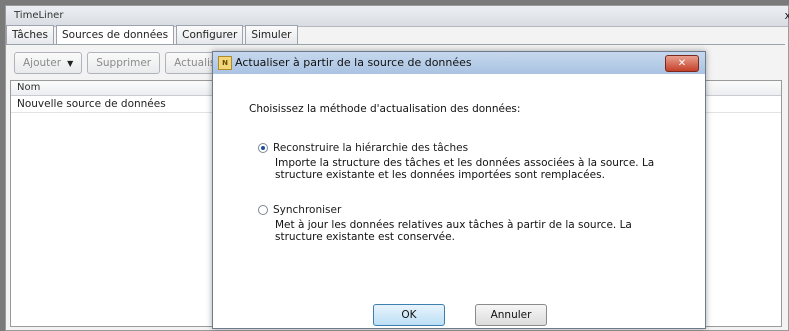 The height and width of the screenshot is (331, 789). Describe the element at coordinates (42, 63) in the screenshot. I see `add-button-label: Ajouter` at that location.